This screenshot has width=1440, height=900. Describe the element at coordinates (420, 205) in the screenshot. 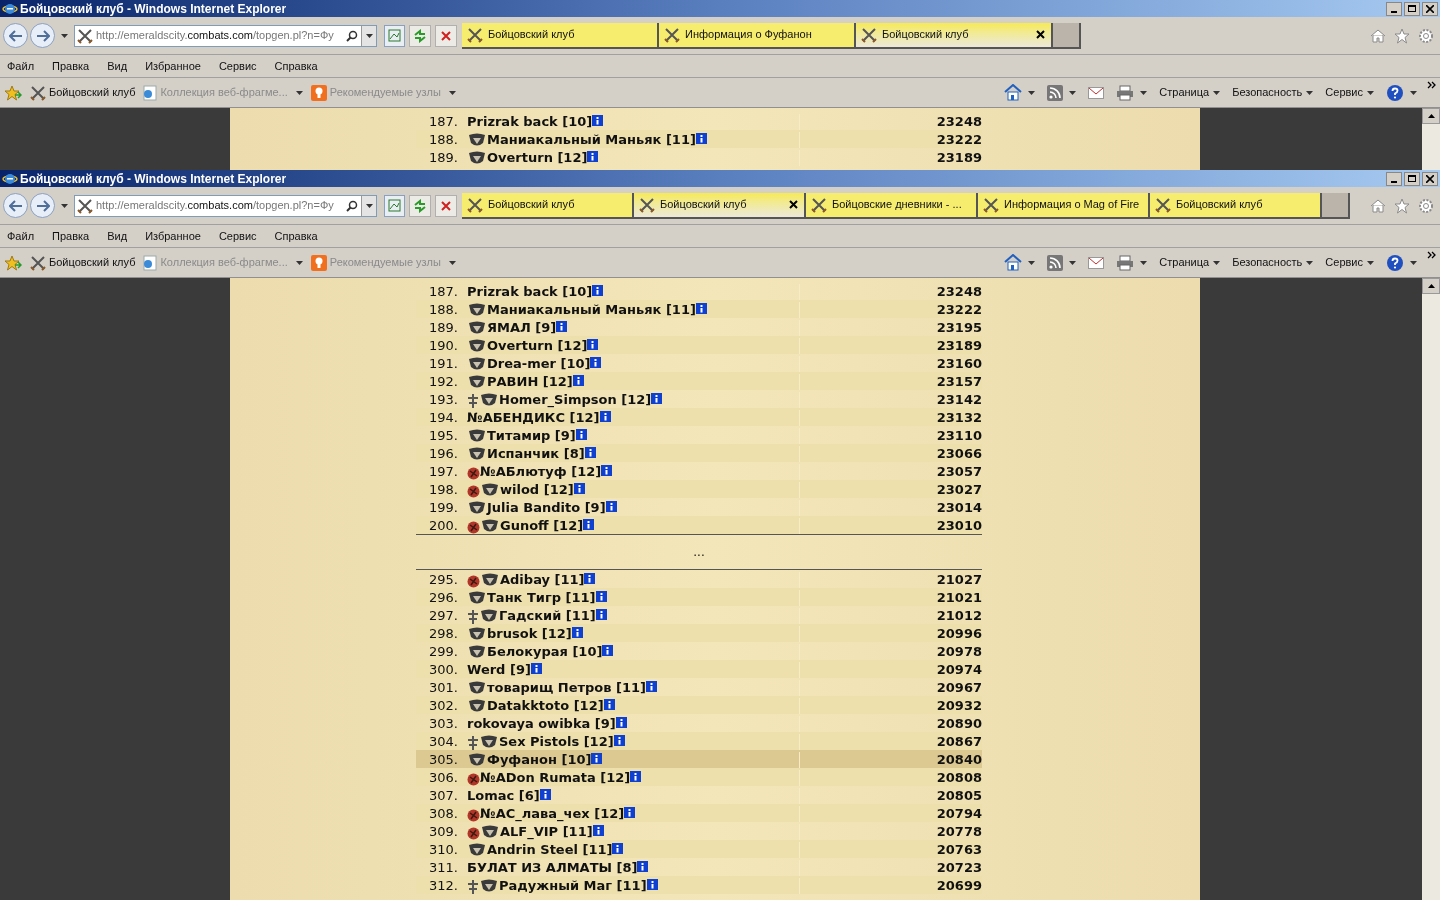

I see `refresh-button` at that location.